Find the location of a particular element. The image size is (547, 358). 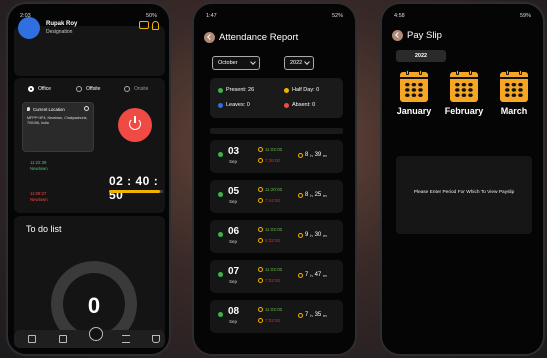

day-row: 06 Sep 11:02:00 8:32:00 9 h 30 m is located at coordinates (276, 236).